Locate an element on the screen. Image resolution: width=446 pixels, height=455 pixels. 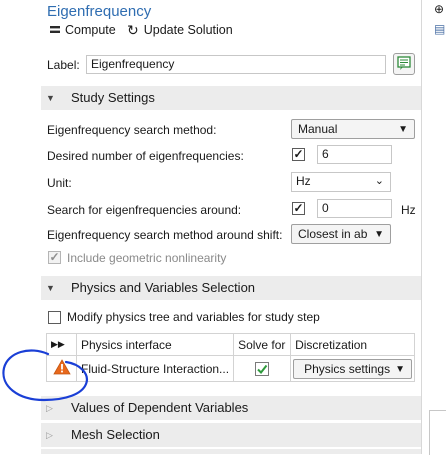
compute-button: Compute is located at coordinates (83, 30).